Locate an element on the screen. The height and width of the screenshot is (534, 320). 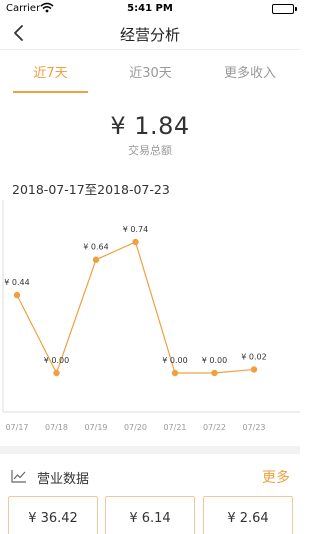
x-tick-label: 07/23 is located at coordinates (253, 427).